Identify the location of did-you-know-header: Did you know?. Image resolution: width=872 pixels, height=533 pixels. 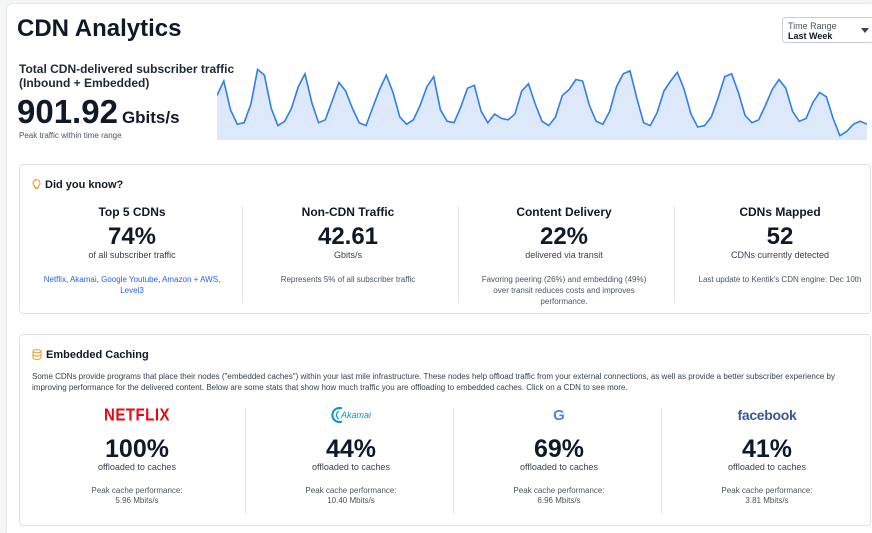
(77, 186).